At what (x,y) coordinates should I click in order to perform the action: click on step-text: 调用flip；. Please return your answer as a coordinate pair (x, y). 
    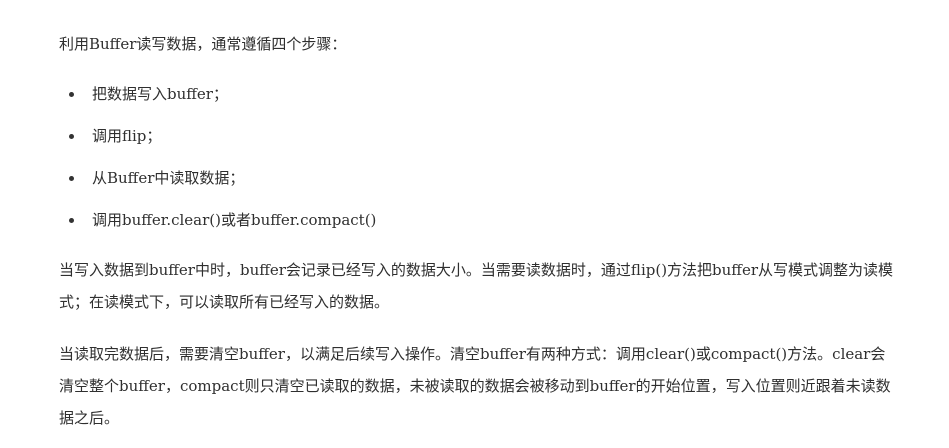
    Looking at the image, I should click on (127, 136).